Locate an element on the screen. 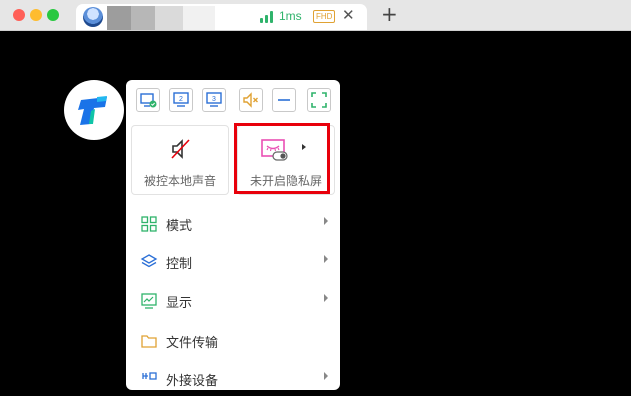 This screenshot has width=631, height=396. privacy-submenu-arrow-icon is located at coordinates (304, 147).